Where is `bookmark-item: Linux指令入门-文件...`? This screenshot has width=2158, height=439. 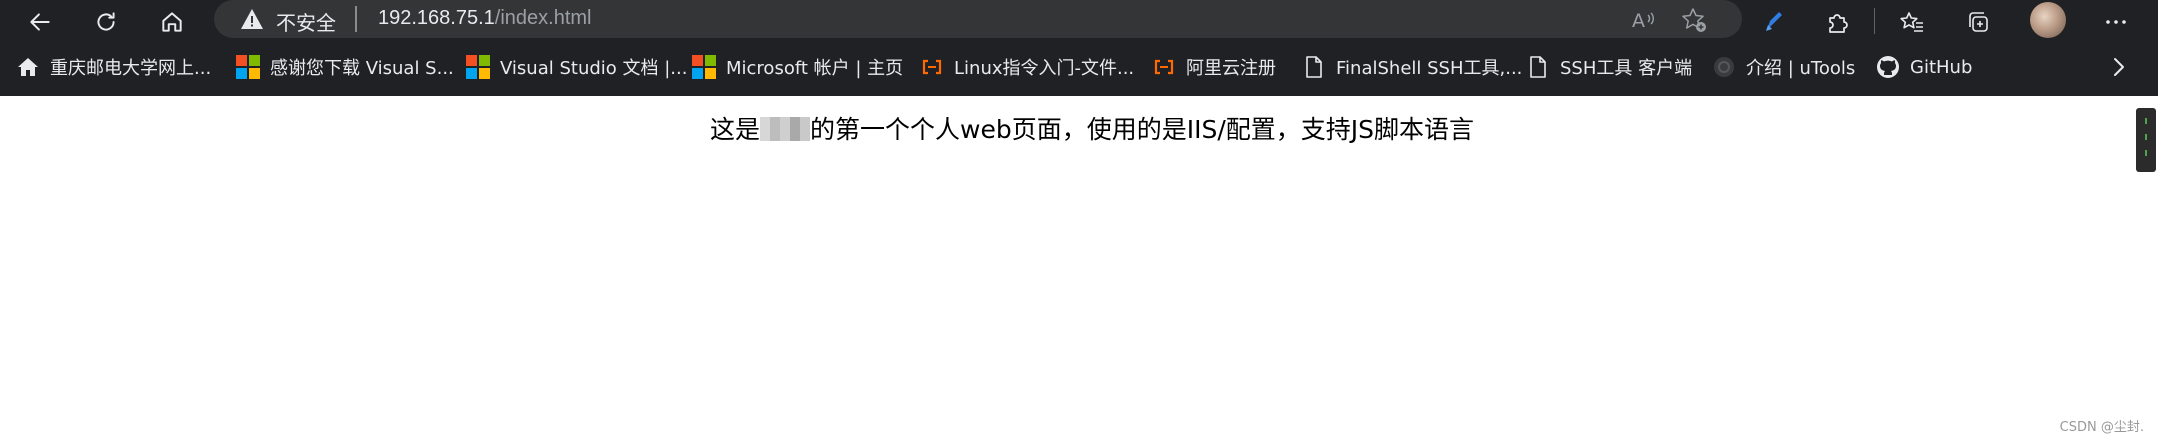
bookmark-item: Linux指令入门-文件... is located at coordinates (1027, 67).